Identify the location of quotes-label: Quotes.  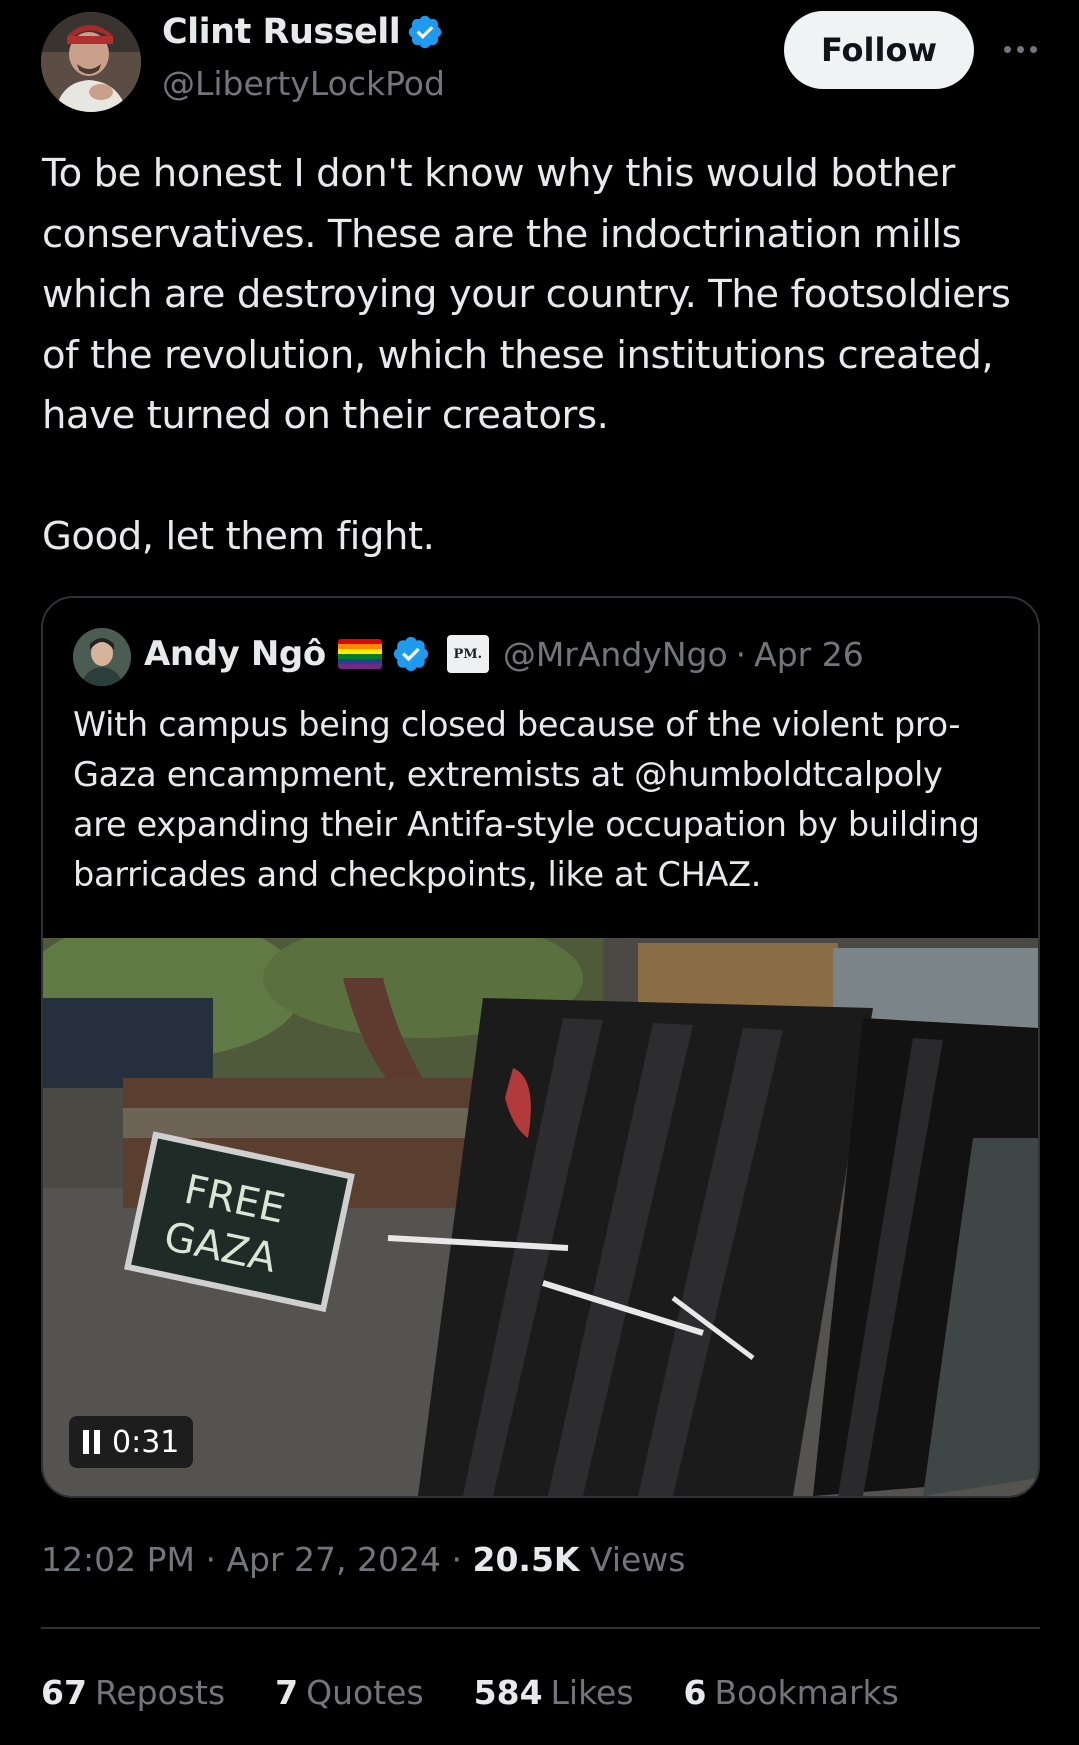
(365, 1692).